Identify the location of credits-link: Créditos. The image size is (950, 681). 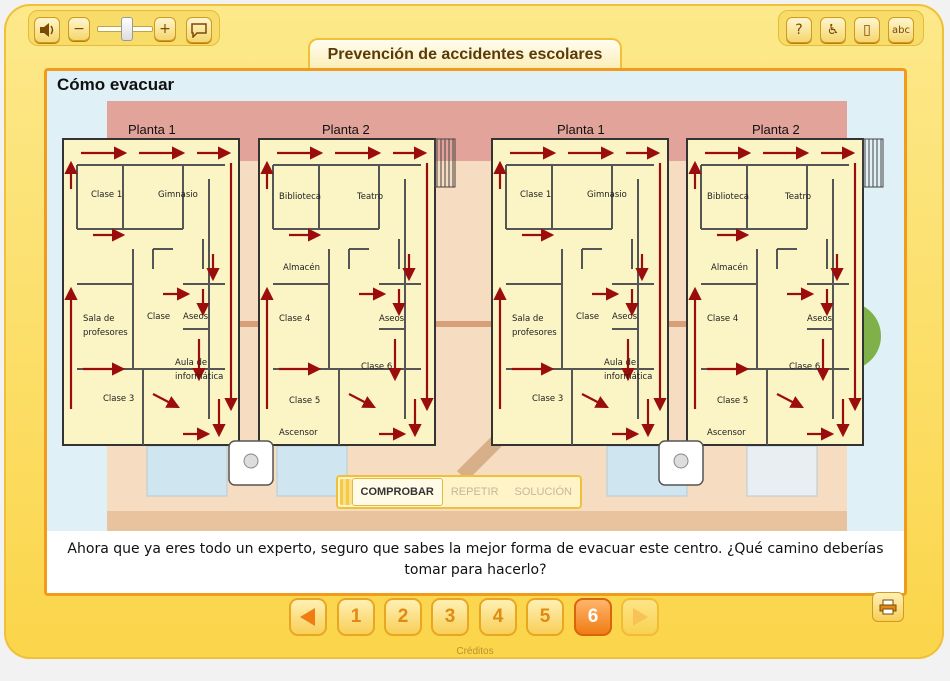
(475, 651).